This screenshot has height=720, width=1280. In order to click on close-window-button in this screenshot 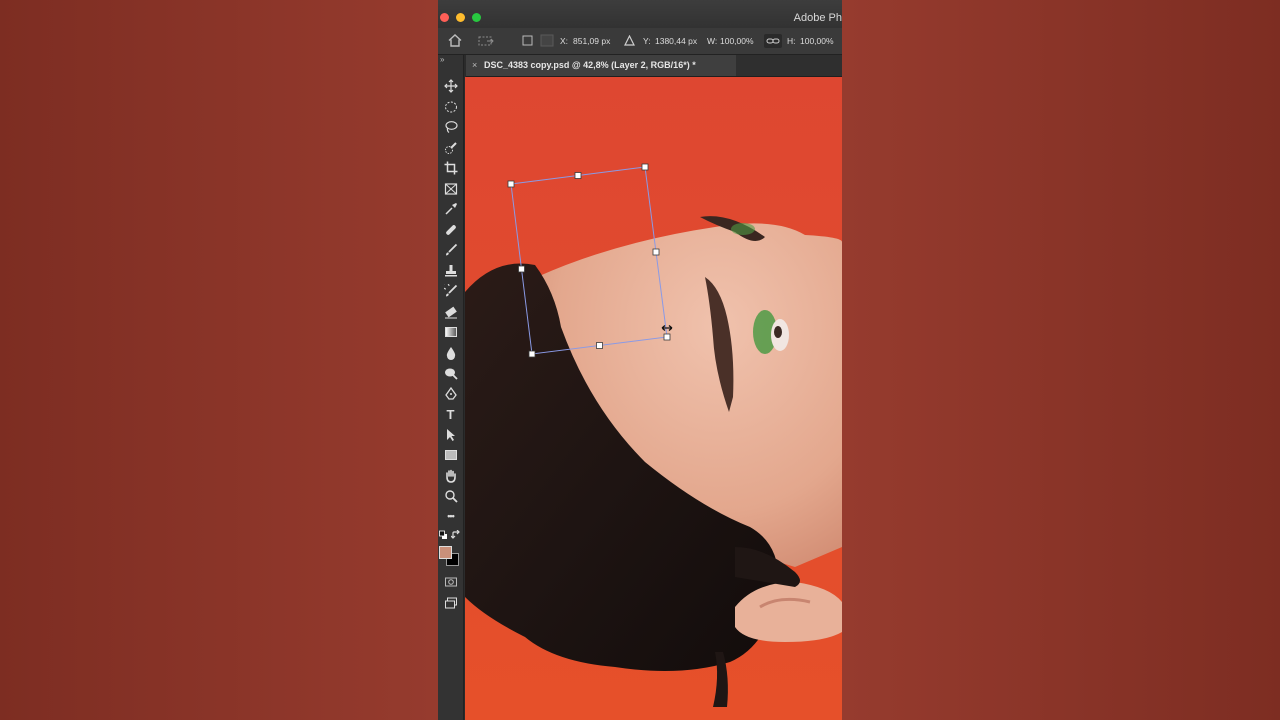, I will do `click(444, 17)`.